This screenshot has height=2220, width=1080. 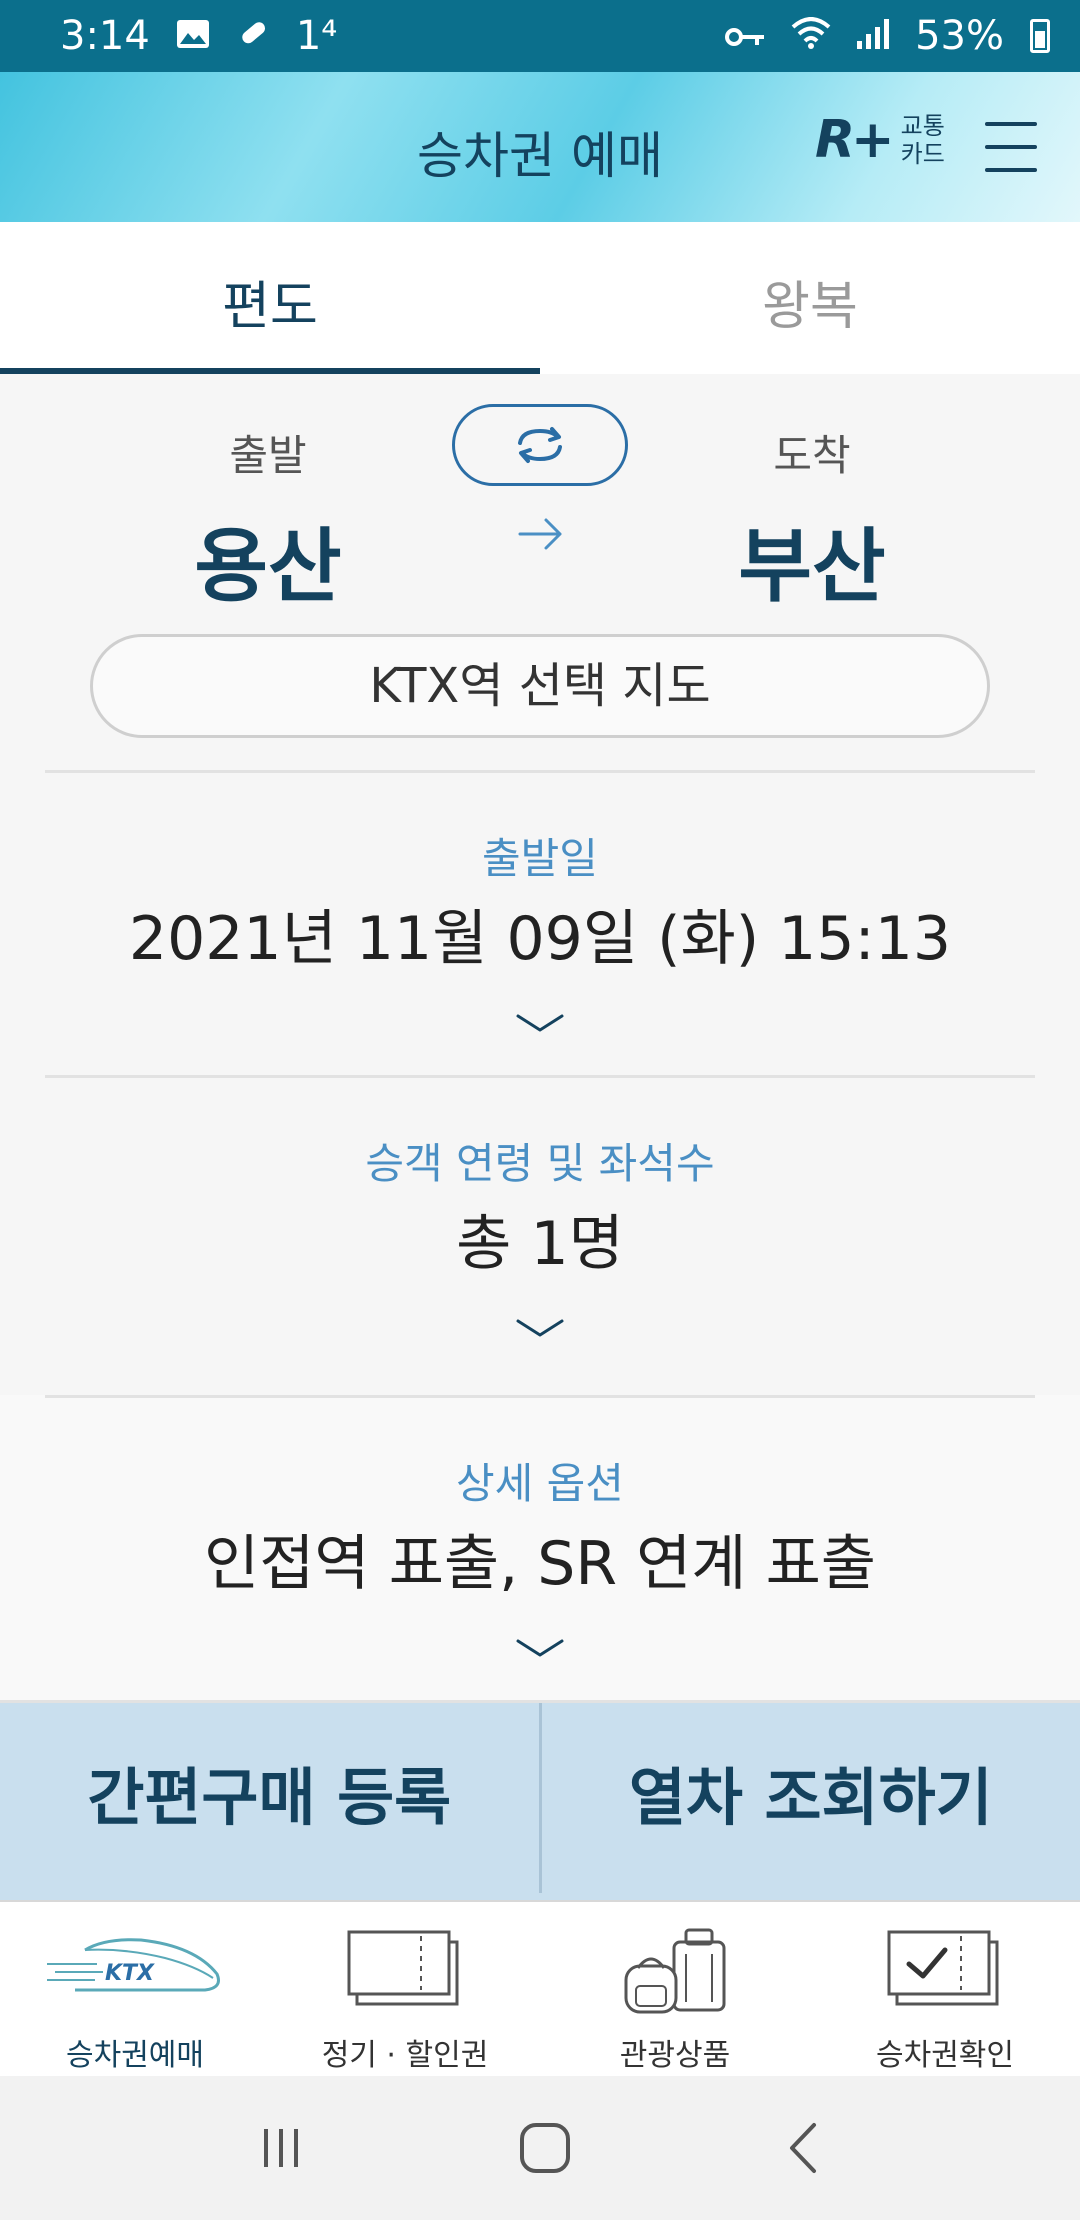 I want to click on passengers-value: 총 1명, so click(x=540, y=1244).